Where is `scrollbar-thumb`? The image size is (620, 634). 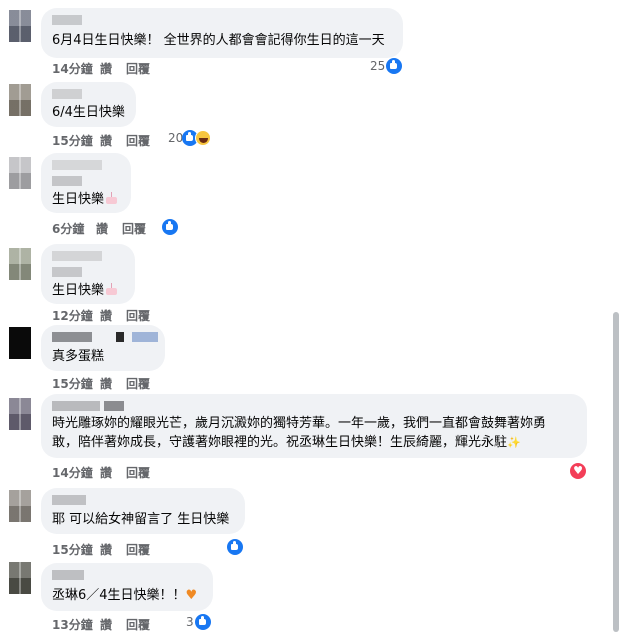
scrollbar-thumb is located at coordinates (616, 472).